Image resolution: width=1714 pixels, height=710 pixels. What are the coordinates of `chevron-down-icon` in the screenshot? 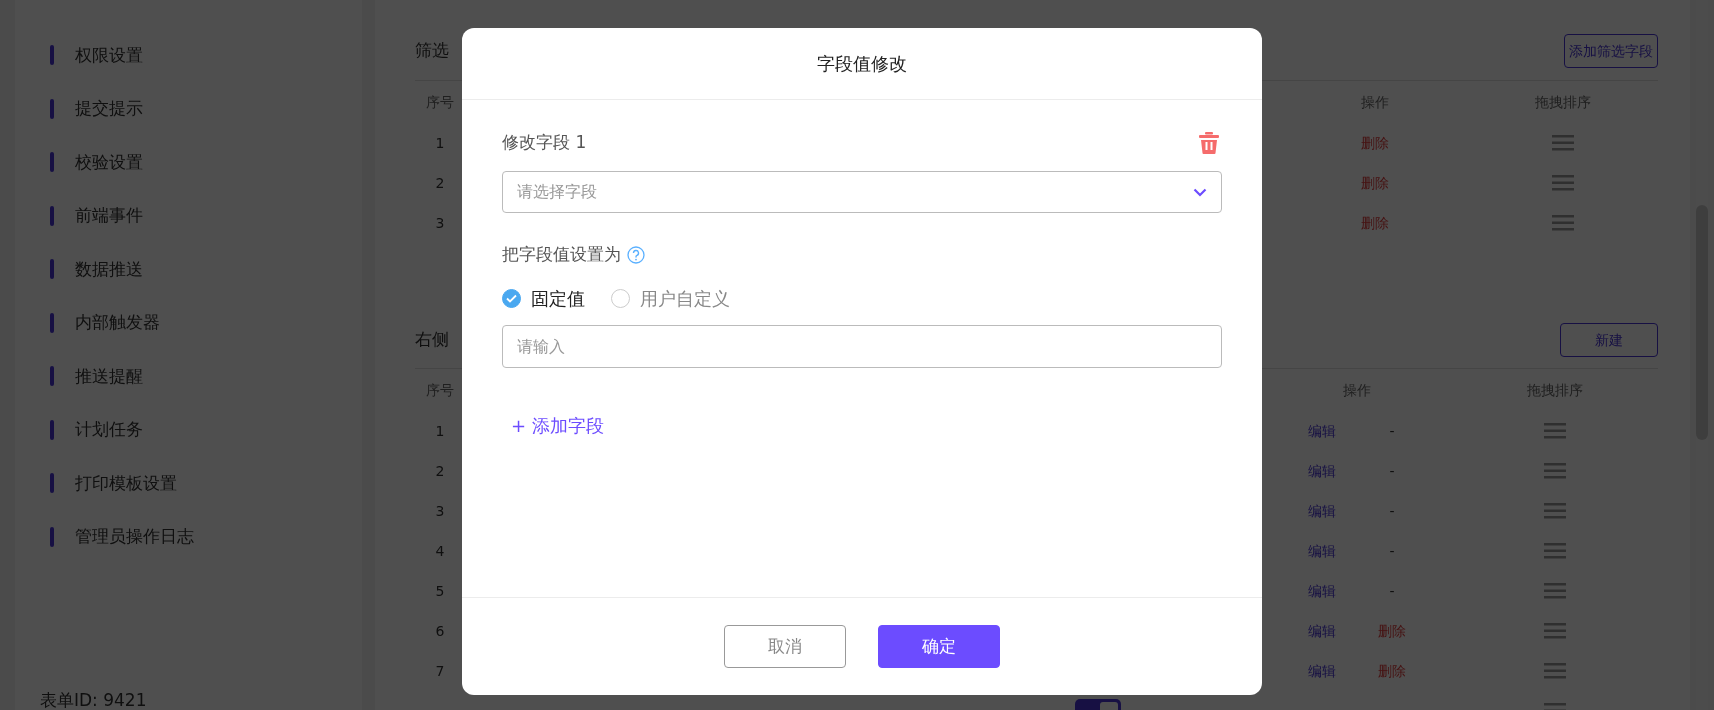 It's located at (1200, 192).